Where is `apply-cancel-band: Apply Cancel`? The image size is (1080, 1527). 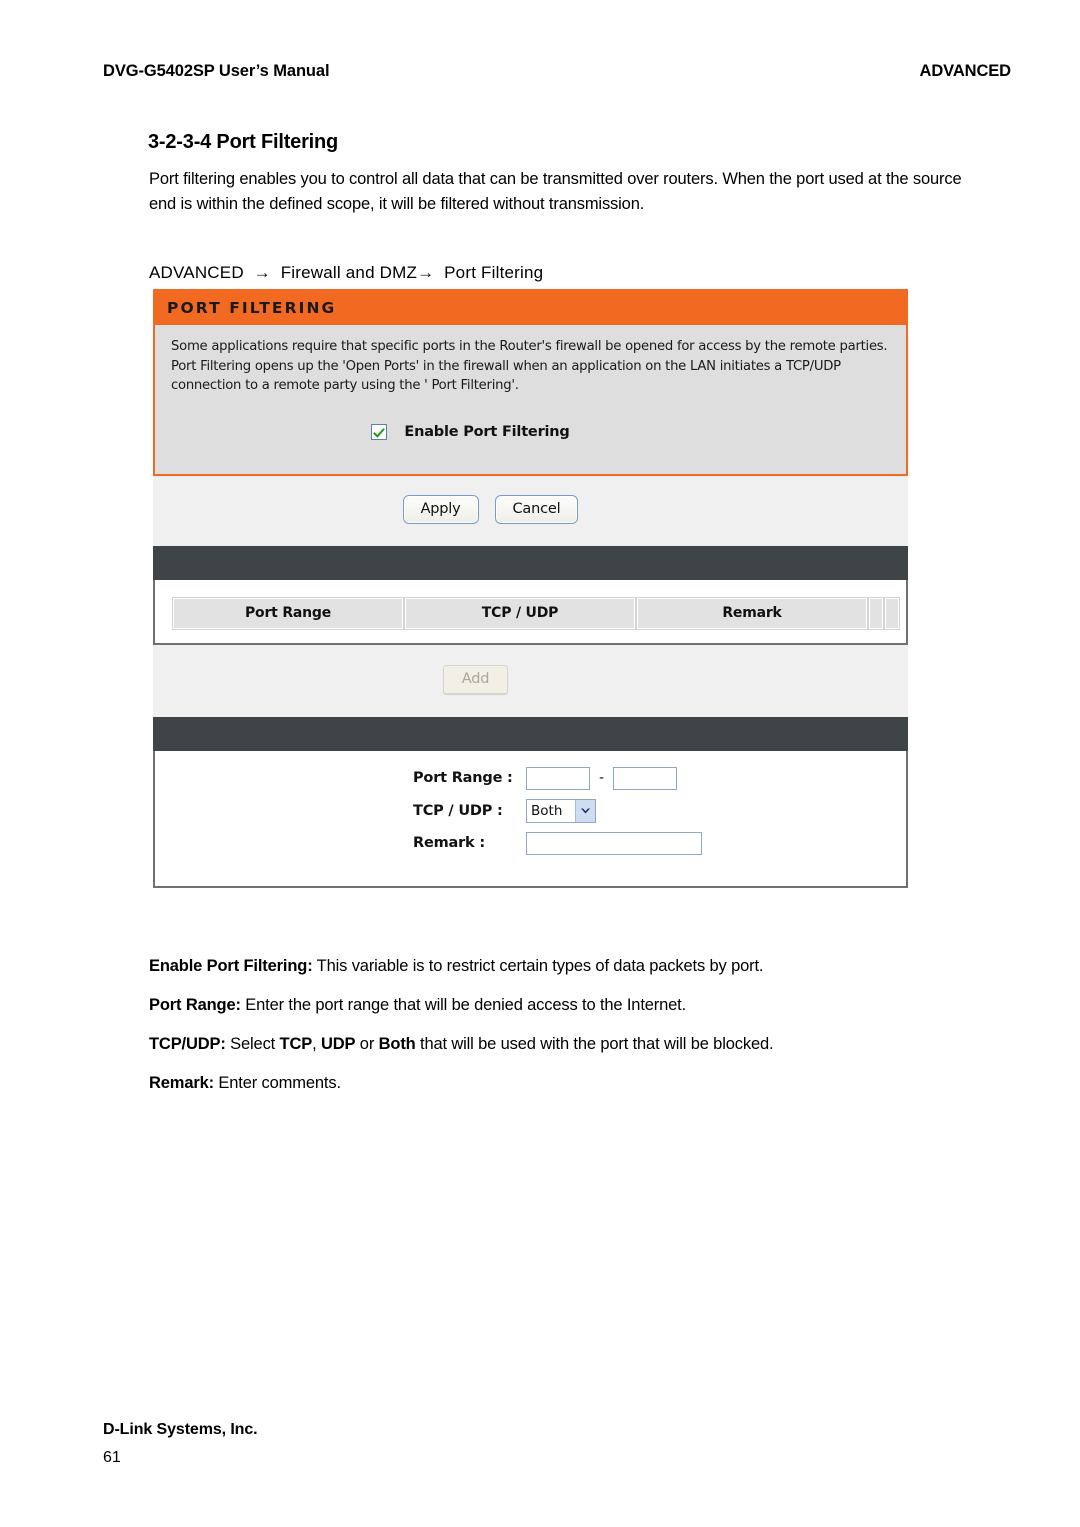
apply-cancel-band: Apply Cancel is located at coordinates (530, 510).